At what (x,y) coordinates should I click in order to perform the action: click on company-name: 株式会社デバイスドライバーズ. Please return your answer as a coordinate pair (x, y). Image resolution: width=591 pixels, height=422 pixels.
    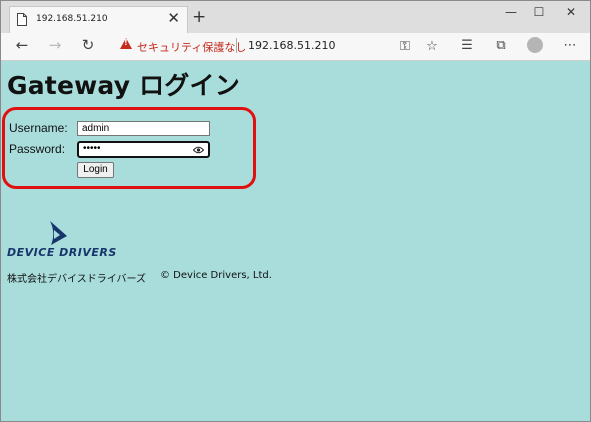
    Looking at the image, I should click on (76, 279).